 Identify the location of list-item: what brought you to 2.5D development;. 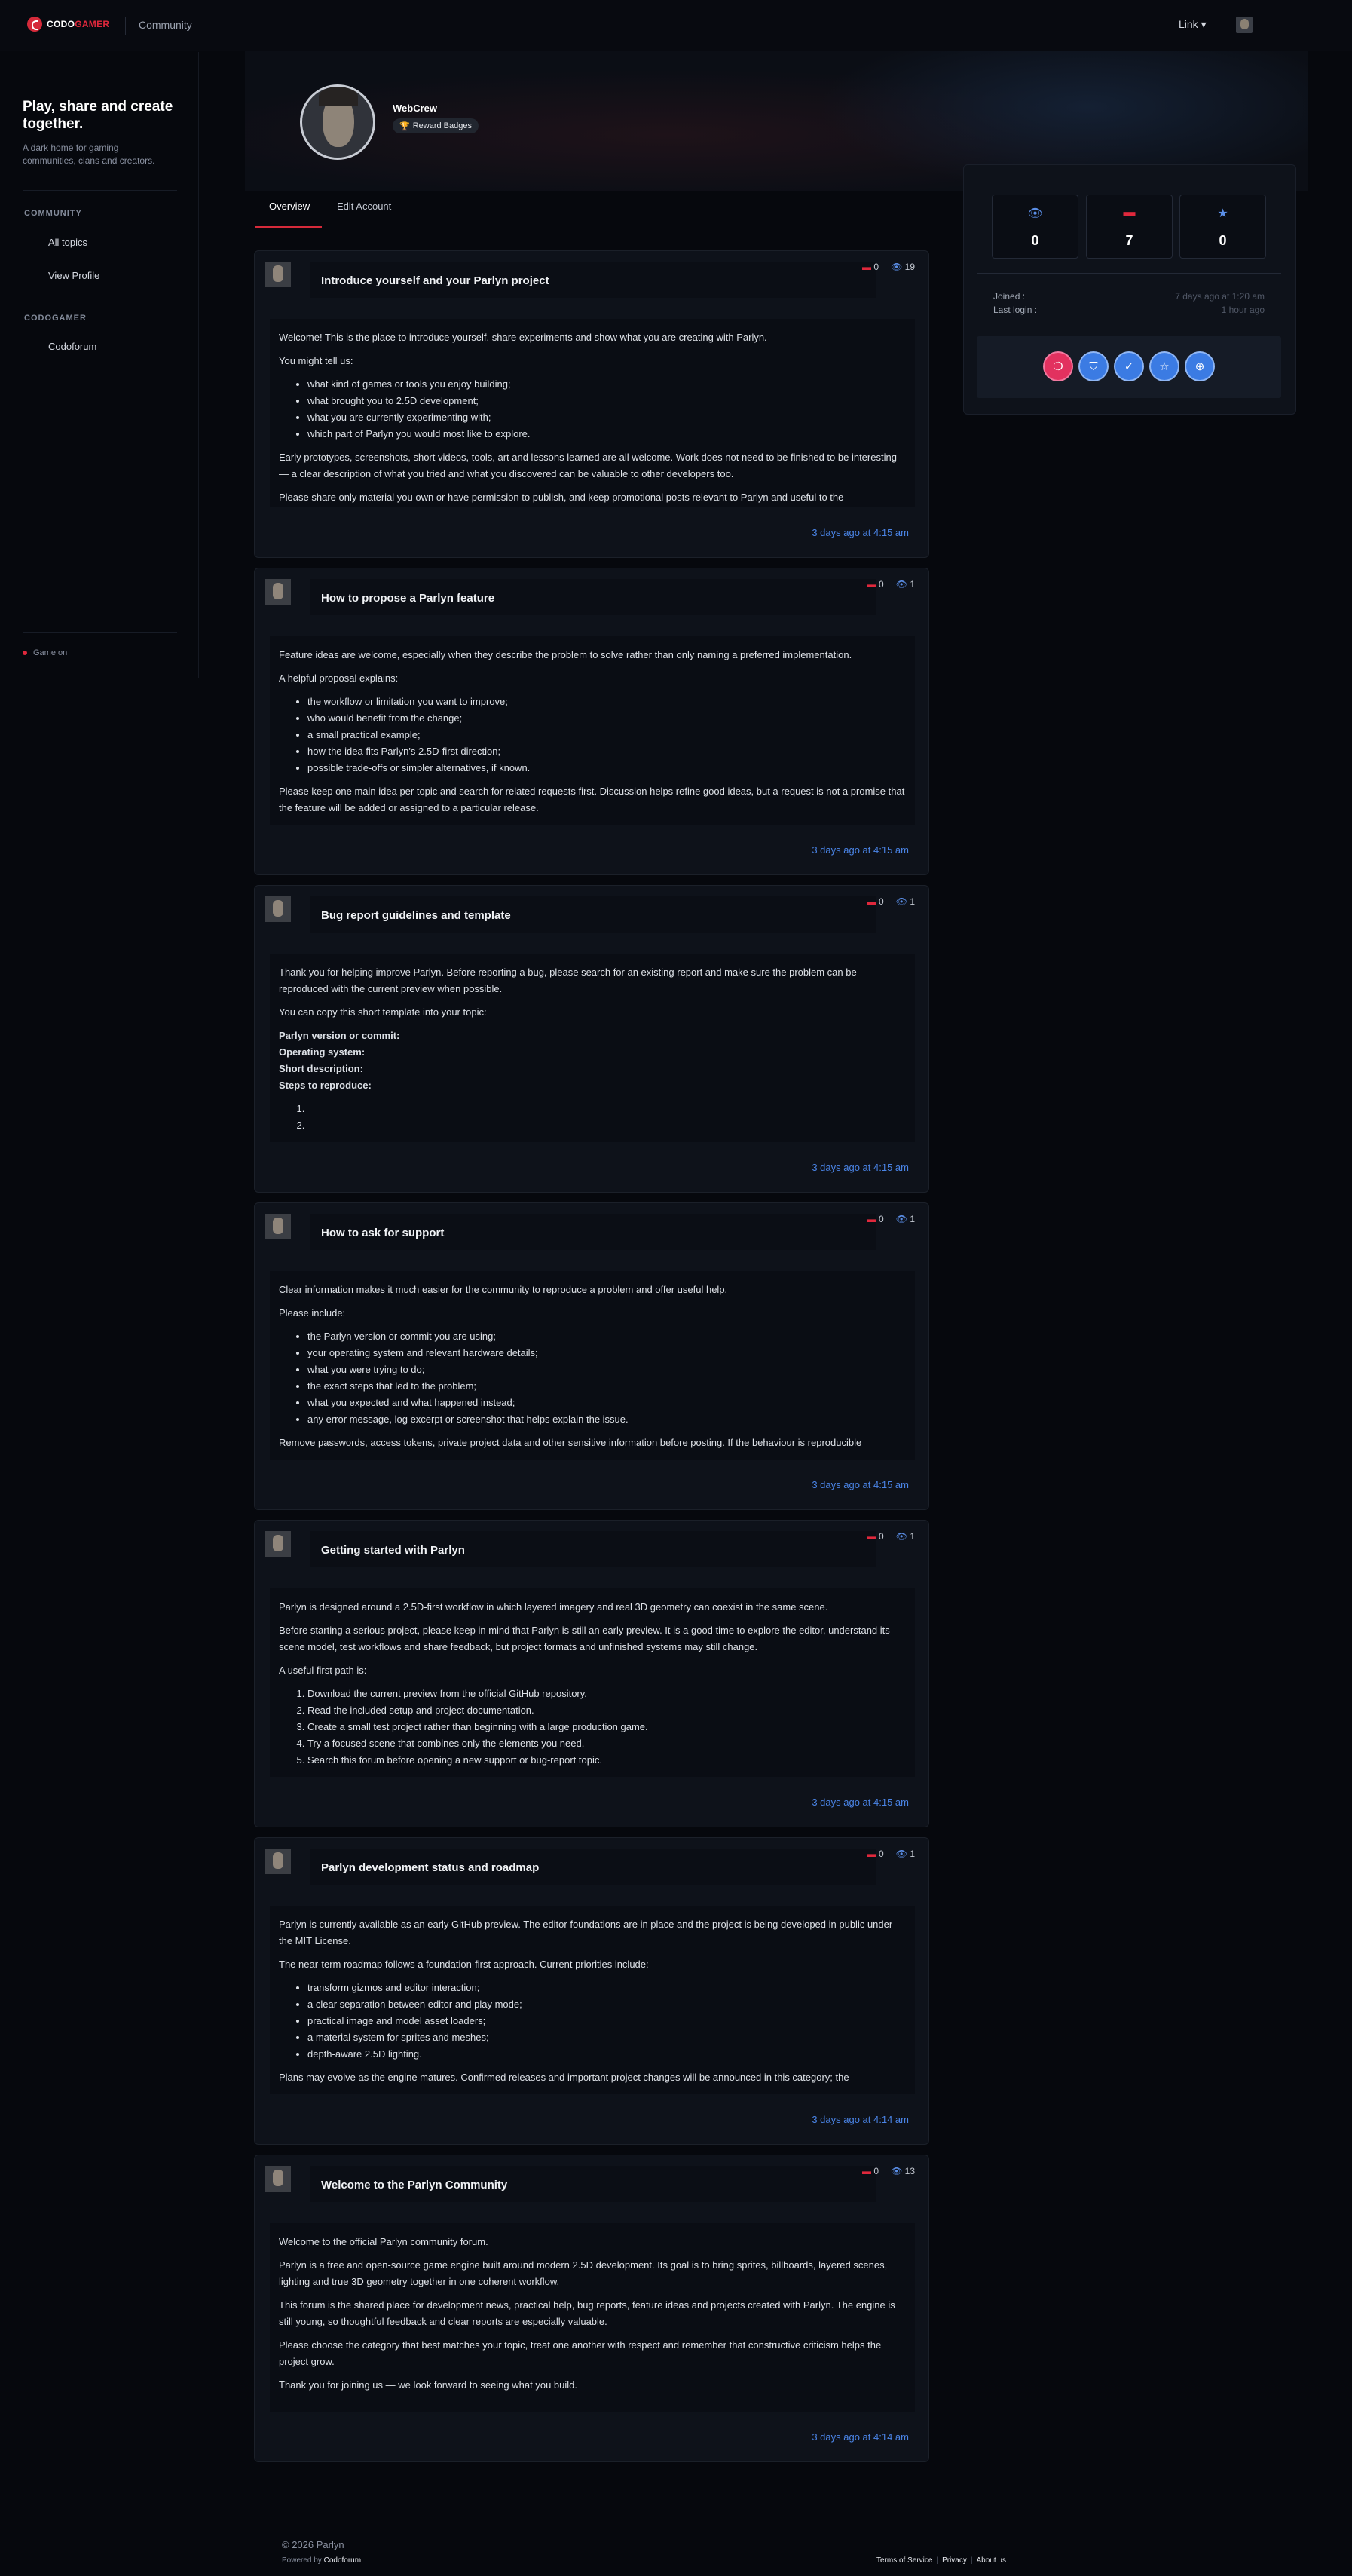
(606, 401).